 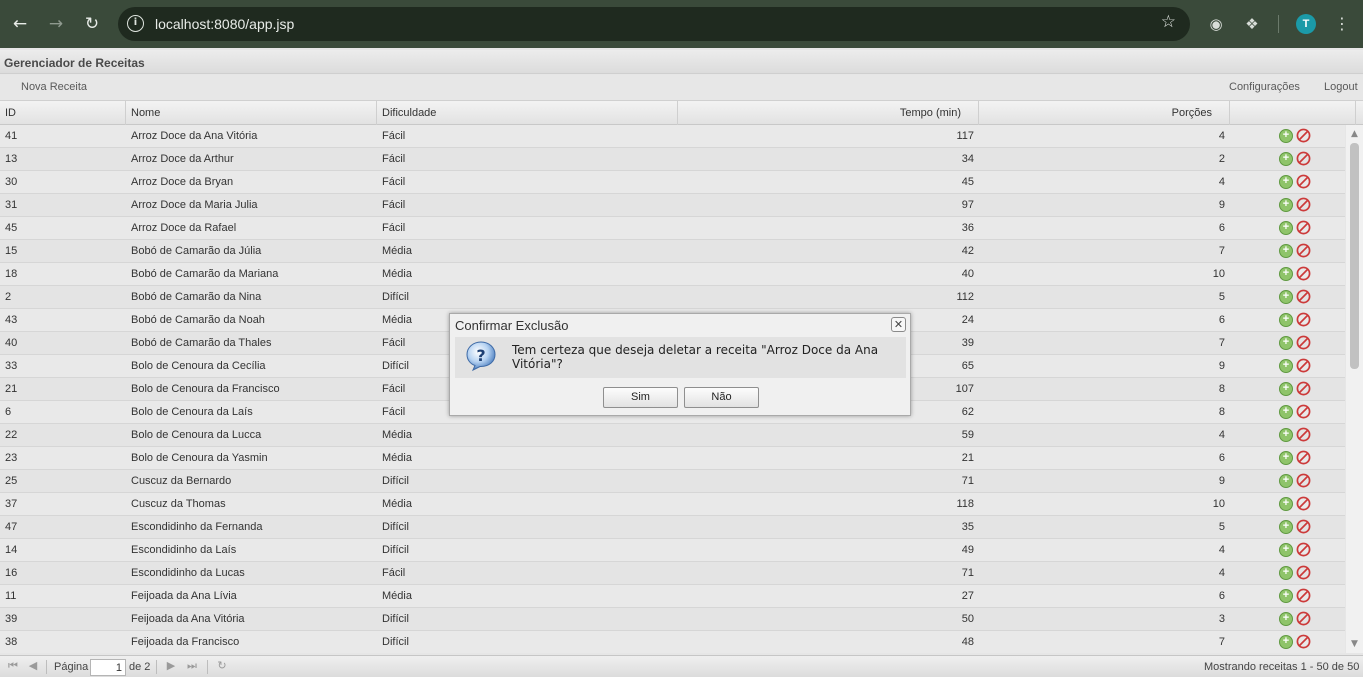 I want to click on star-icon: ☆, so click(x=1168, y=22).